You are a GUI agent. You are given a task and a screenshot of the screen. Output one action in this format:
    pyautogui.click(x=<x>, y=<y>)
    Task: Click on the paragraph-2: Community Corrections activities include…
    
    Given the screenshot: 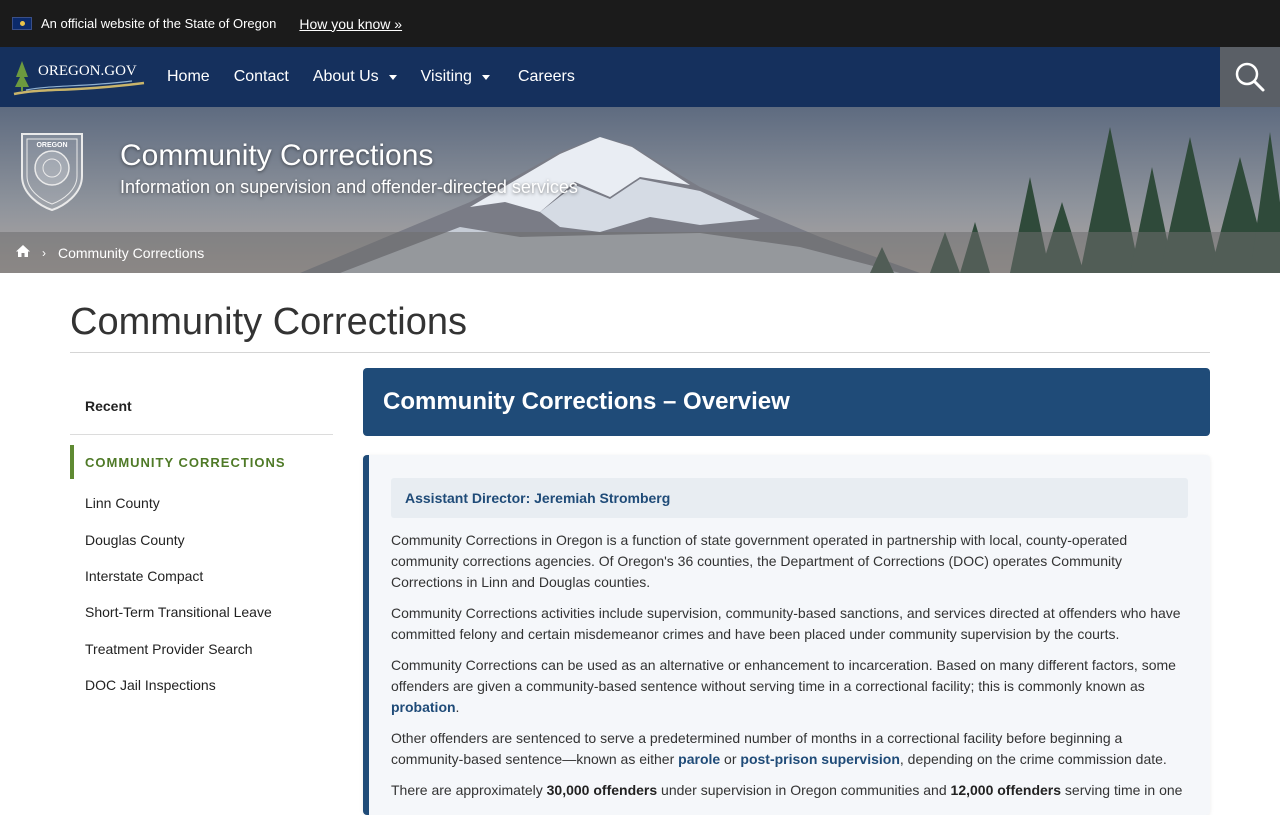 What is the action you would take?
    pyautogui.click(x=786, y=623)
    